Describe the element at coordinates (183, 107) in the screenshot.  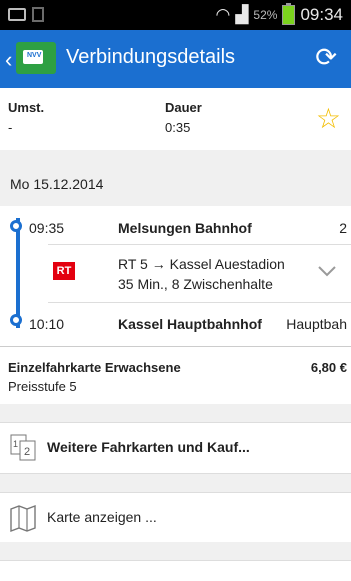
I see `dauer-label: Dauer` at that location.